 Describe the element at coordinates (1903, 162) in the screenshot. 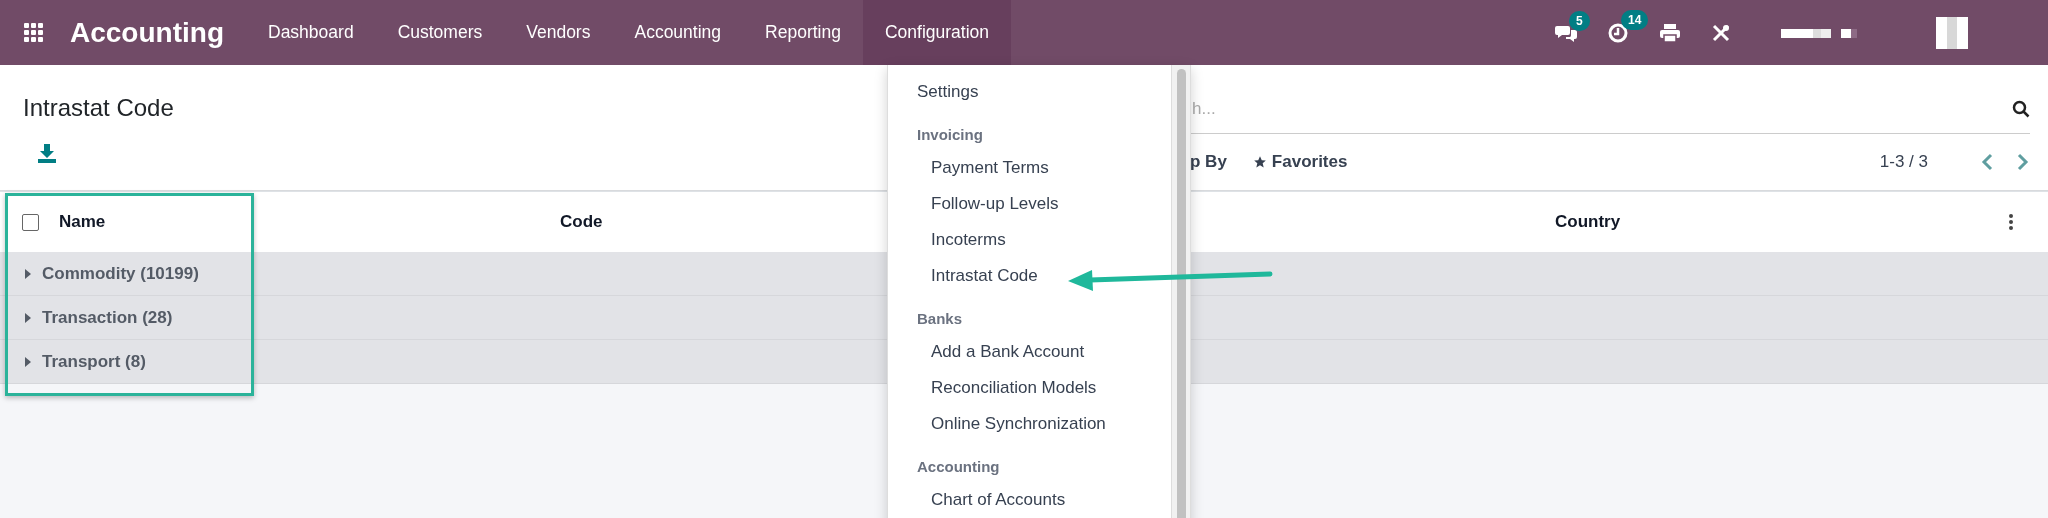

I see `pager-range: 1-3 / 3` at that location.